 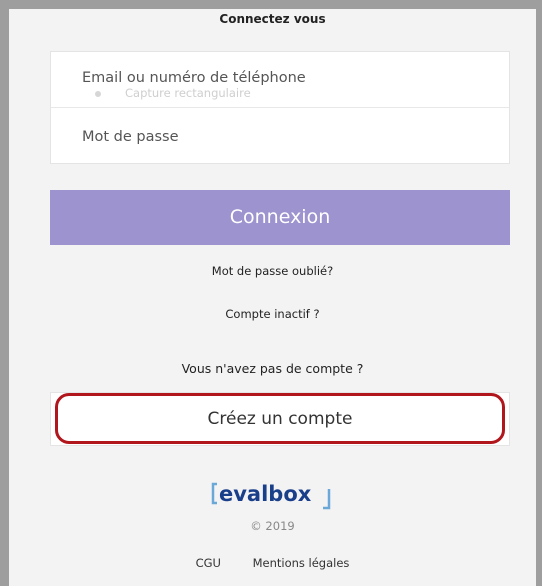 What do you see at coordinates (280, 80) in the screenshot?
I see `email-field: Email ou numéro de téléphone` at bounding box center [280, 80].